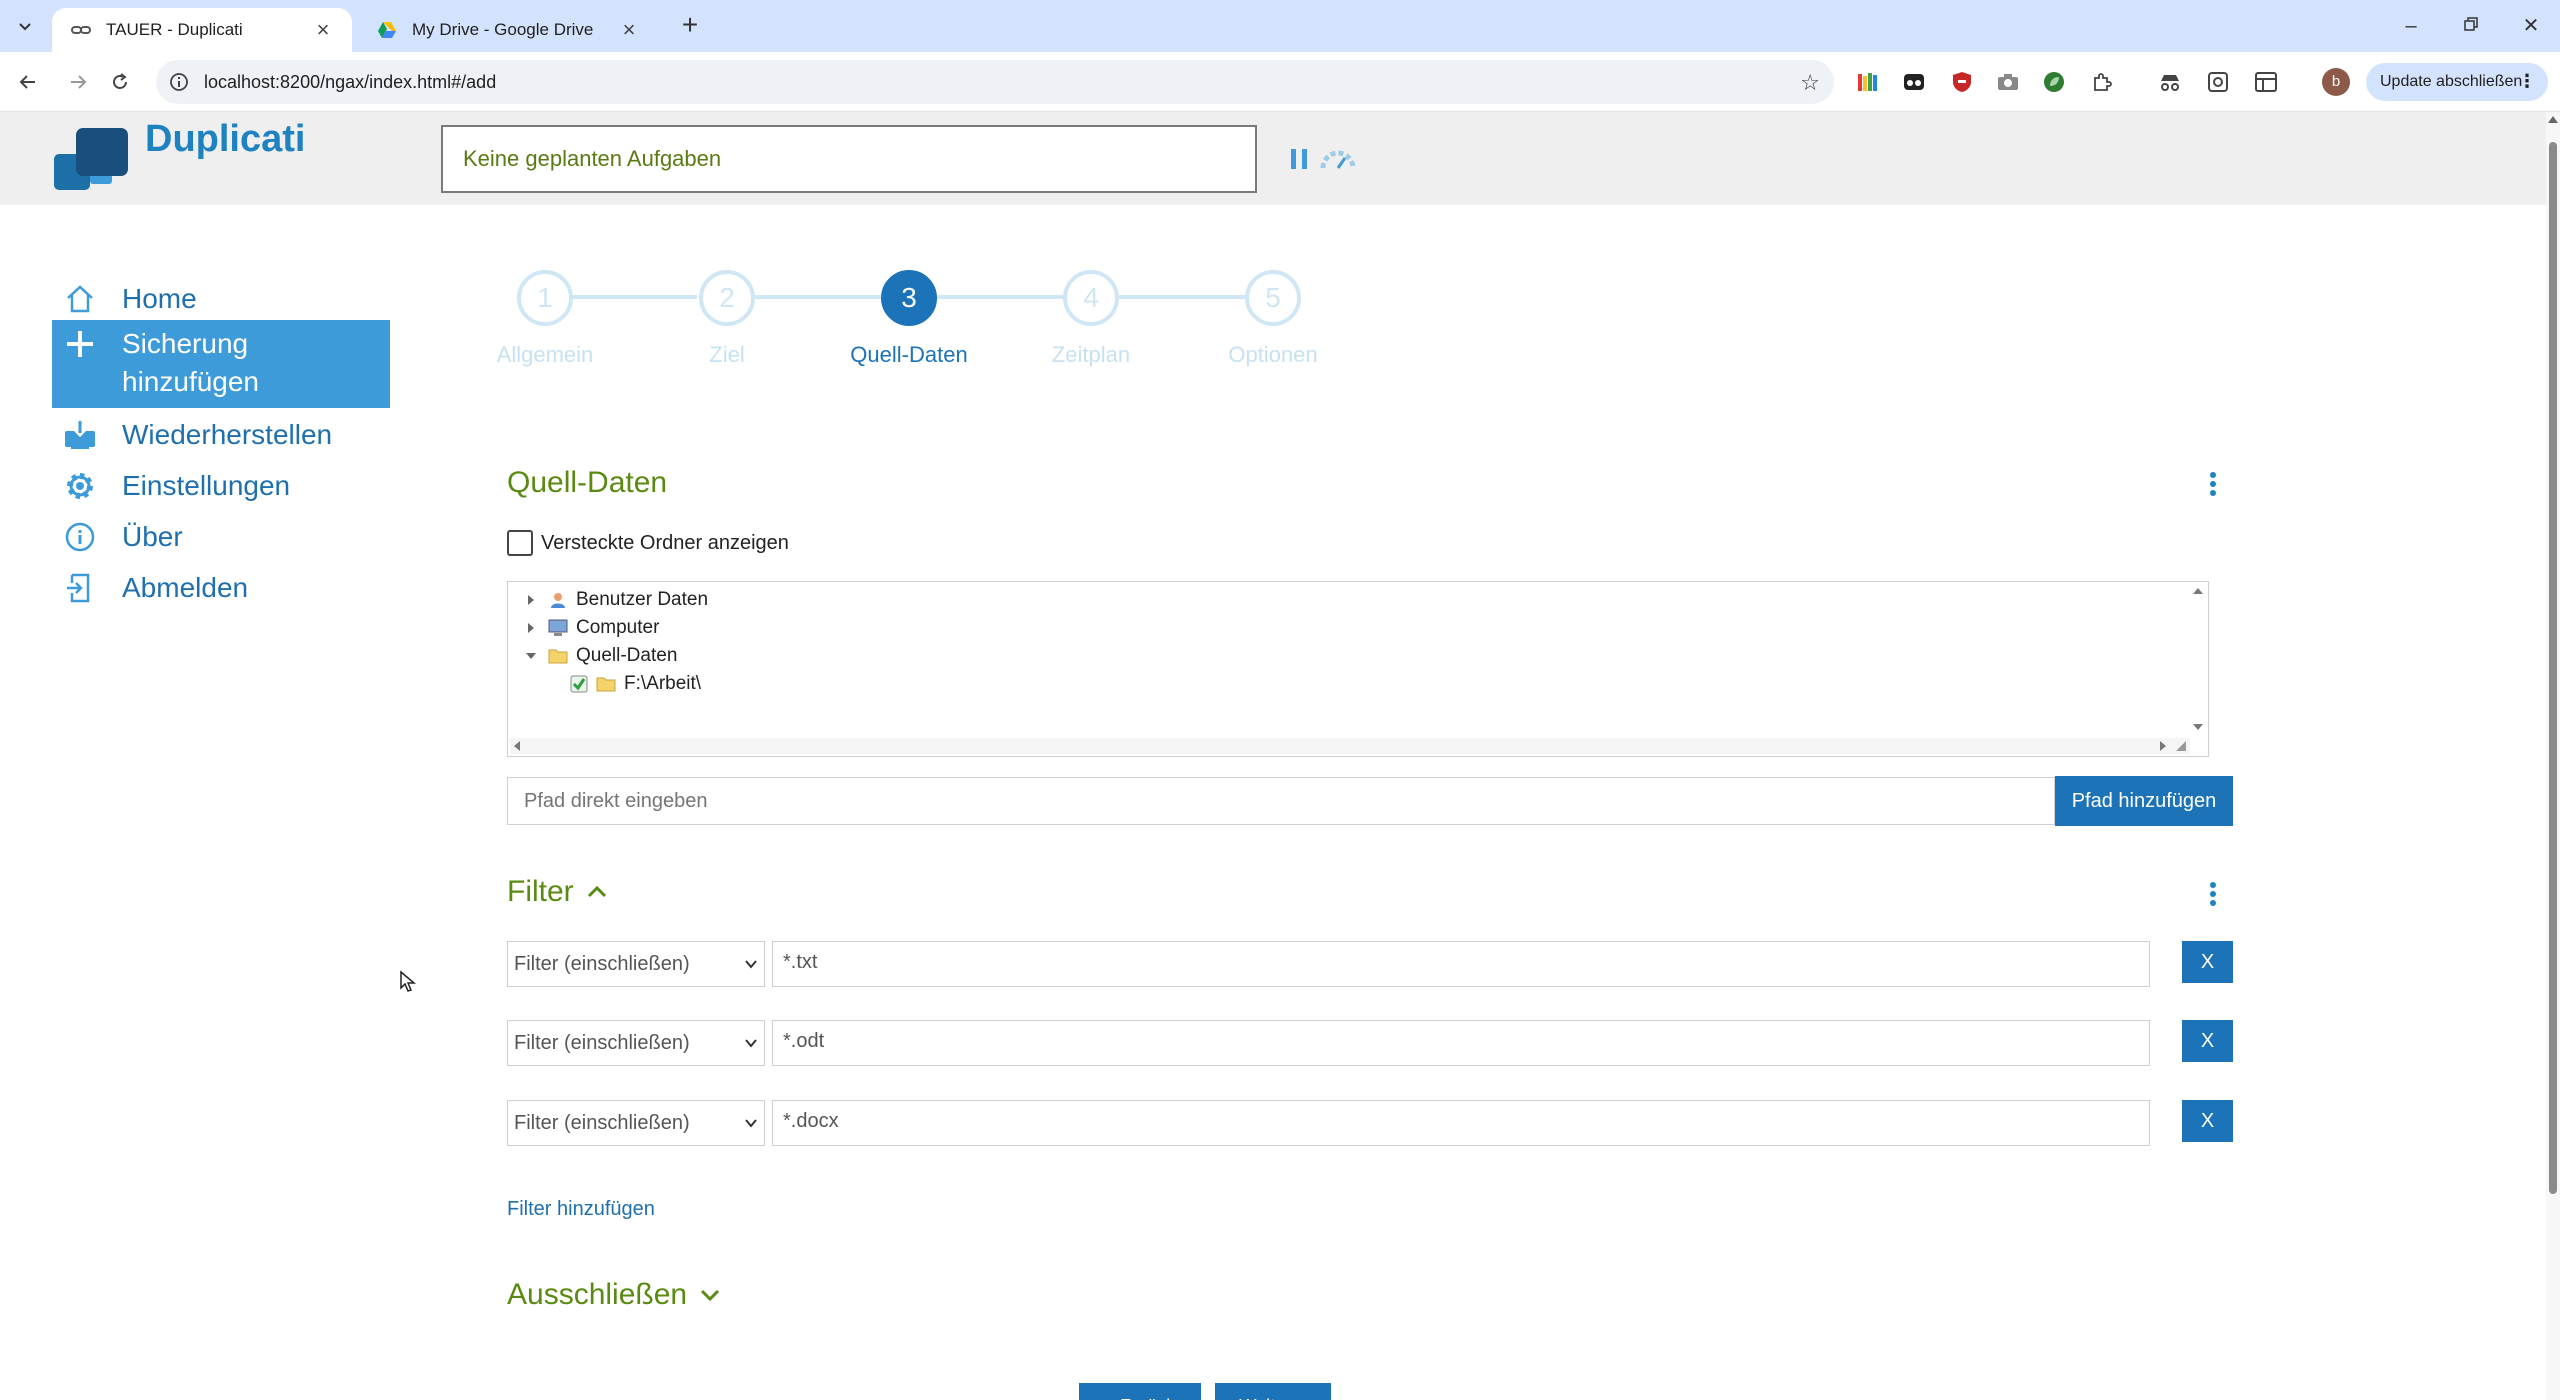 This screenshot has width=2560, height=1400. What do you see at coordinates (2008, 82) in the screenshot?
I see `camera-extension-icon` at bounding box center [2008, 82].